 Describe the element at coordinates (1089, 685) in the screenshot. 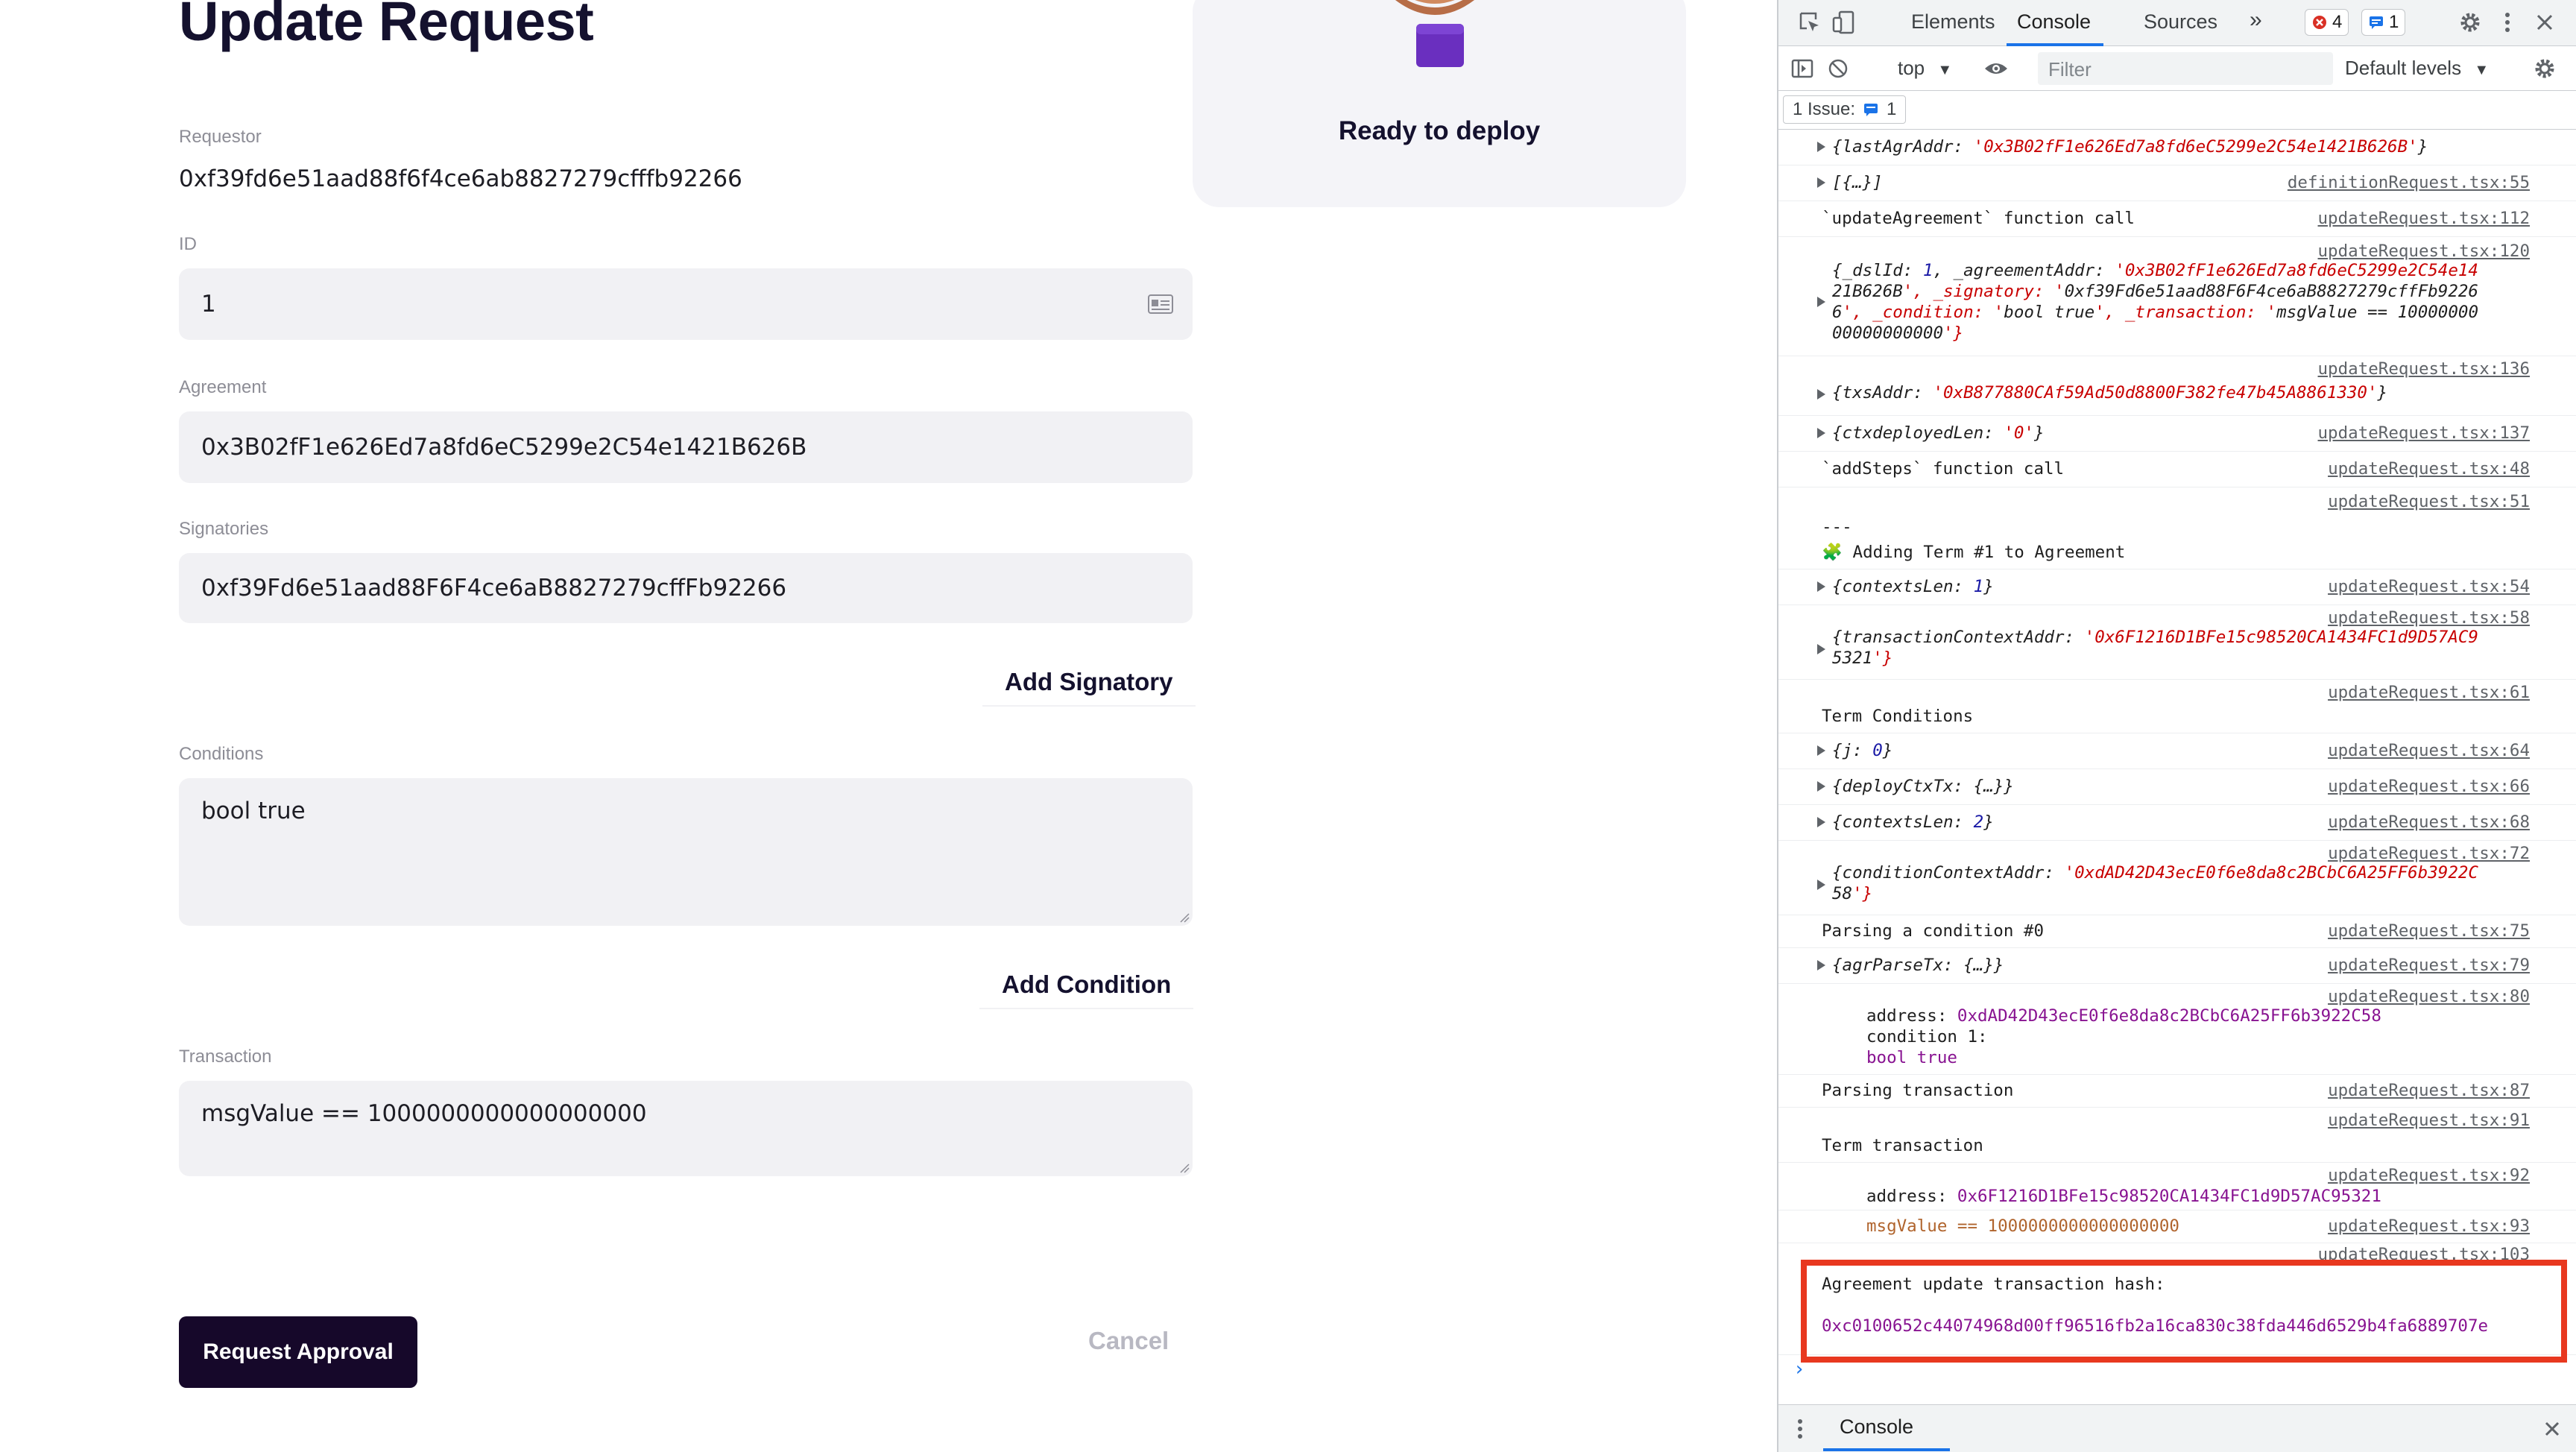

I see `add-signatory-button: Add Signatory` at that location.